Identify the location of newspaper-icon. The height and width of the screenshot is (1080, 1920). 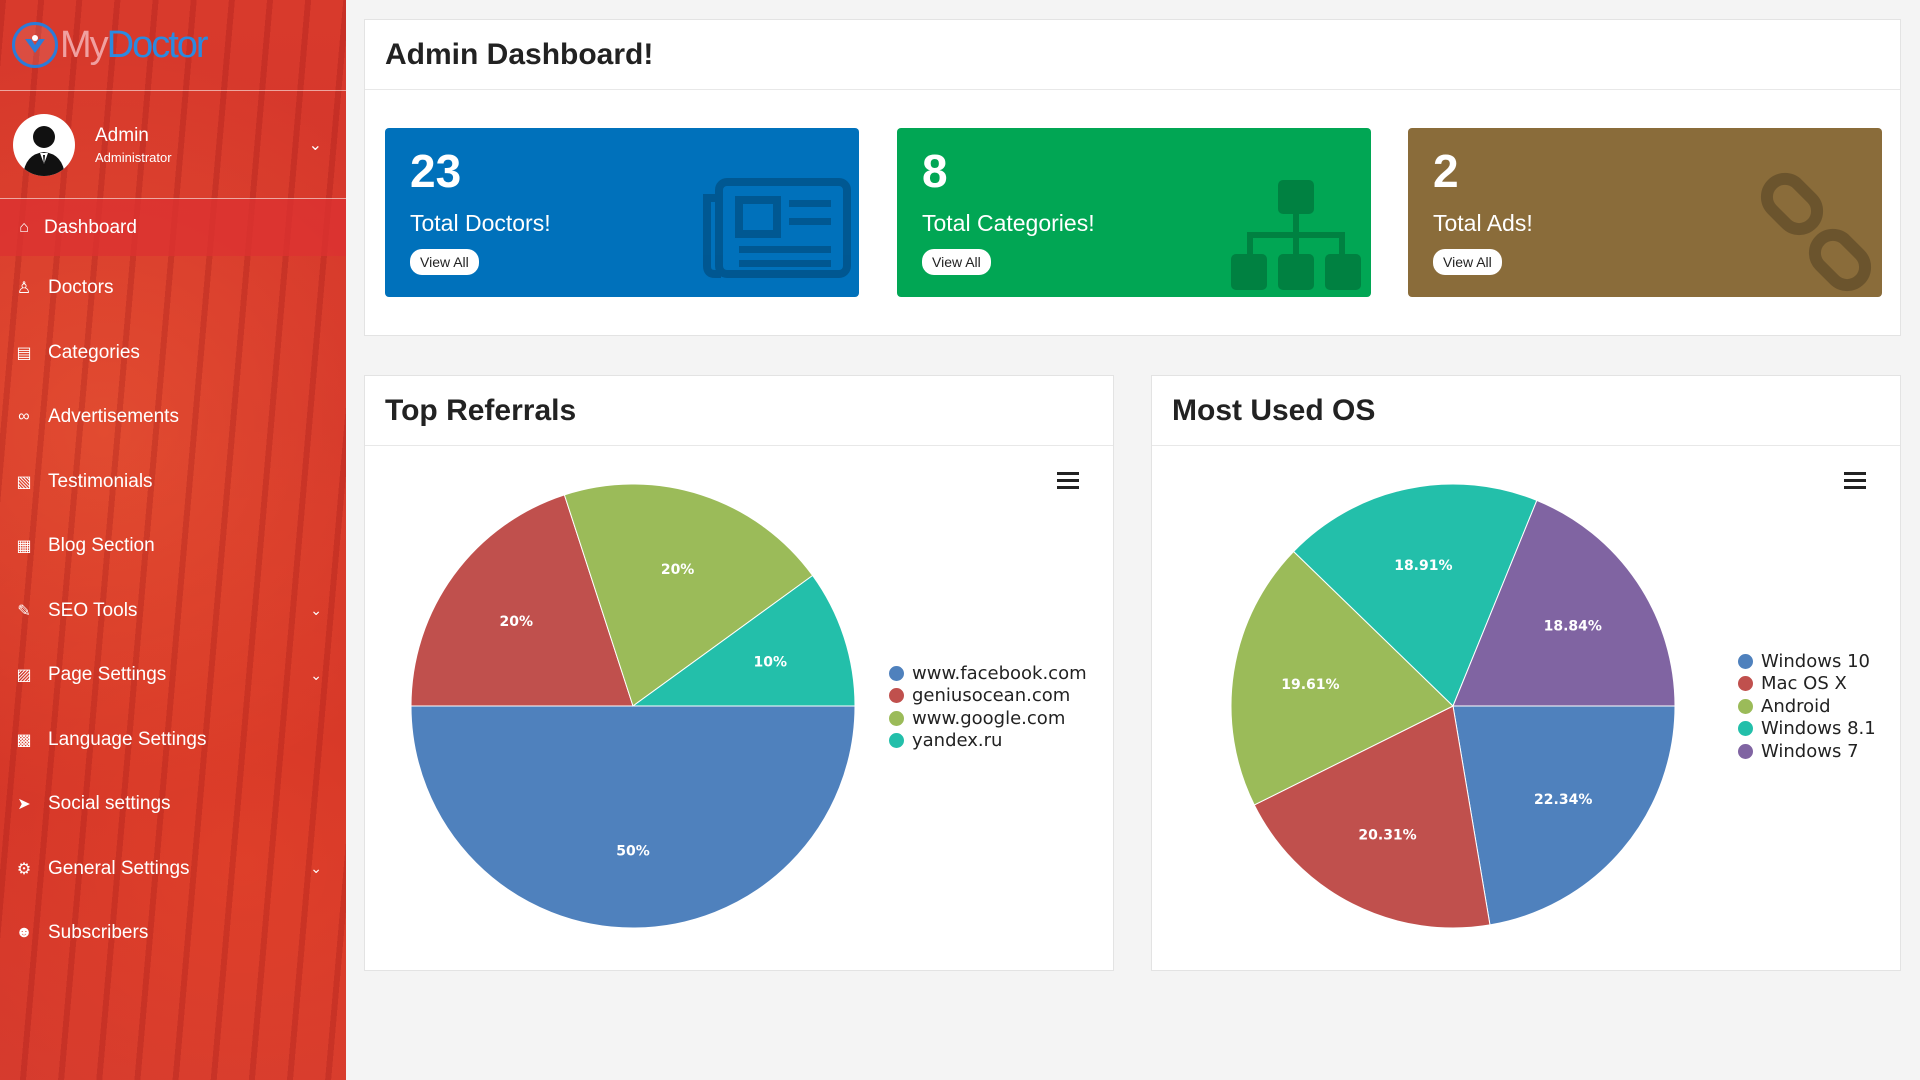
(777, 228).